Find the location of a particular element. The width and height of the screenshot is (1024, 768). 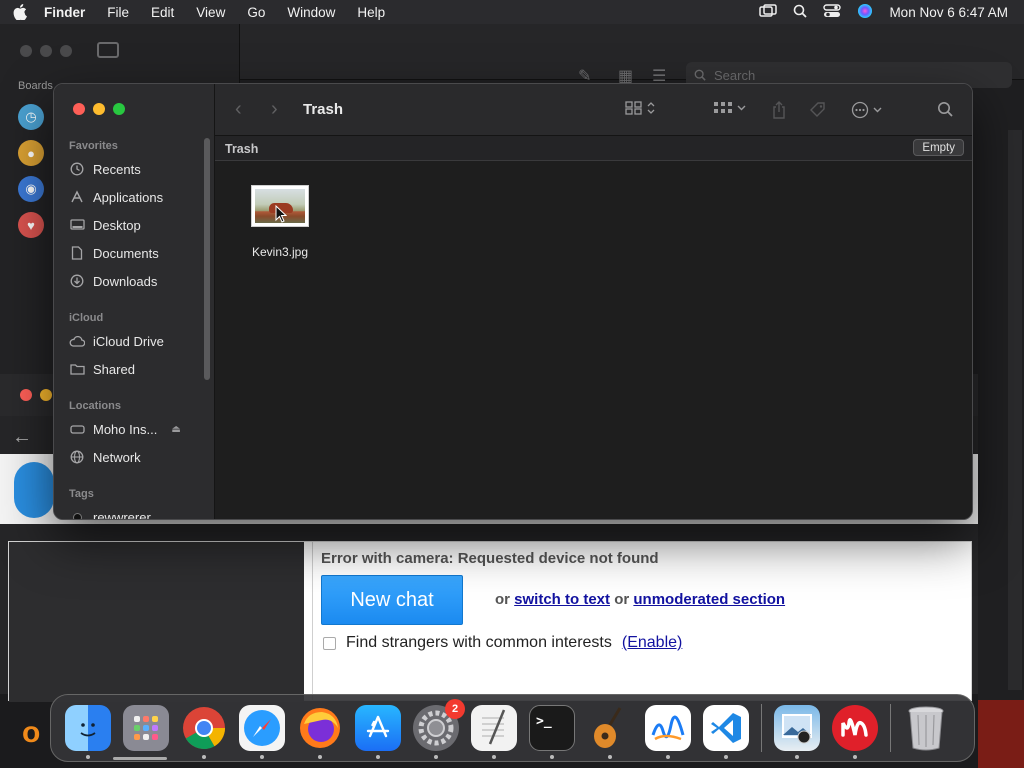

menu-help: Help is located at coordinates (371, 12).